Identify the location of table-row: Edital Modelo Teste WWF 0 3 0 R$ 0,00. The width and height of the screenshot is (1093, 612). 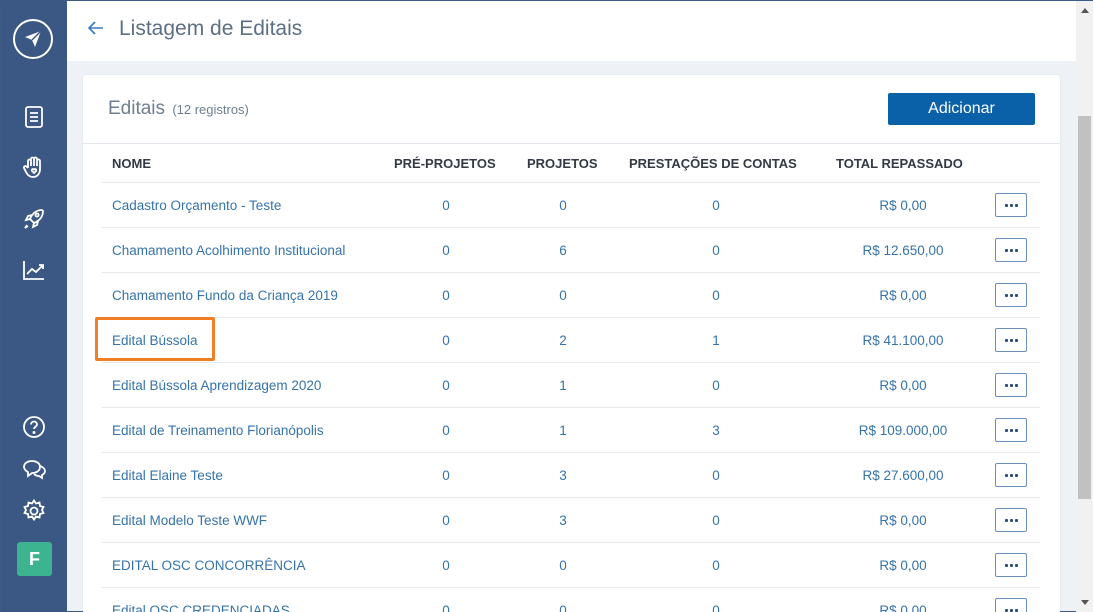
(571, 519).